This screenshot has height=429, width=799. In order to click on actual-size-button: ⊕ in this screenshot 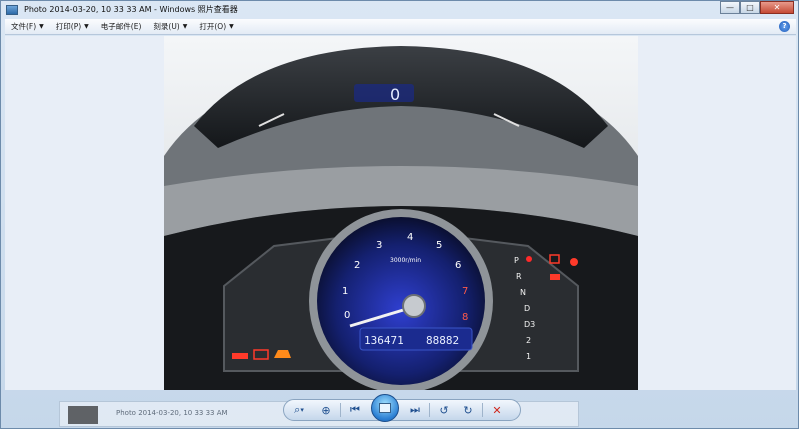, I will do `click(326, 410)`.